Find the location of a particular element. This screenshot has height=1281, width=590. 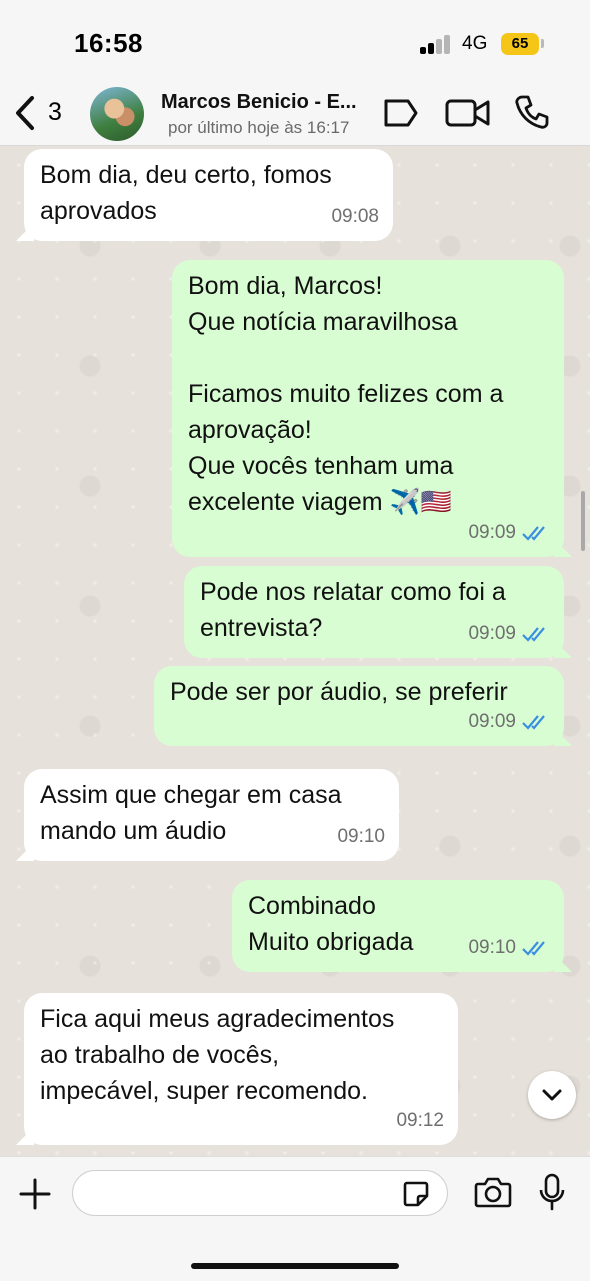

message-text: Bom dia, deu certo, fomos aprovados is located at coordinates (186, 193).